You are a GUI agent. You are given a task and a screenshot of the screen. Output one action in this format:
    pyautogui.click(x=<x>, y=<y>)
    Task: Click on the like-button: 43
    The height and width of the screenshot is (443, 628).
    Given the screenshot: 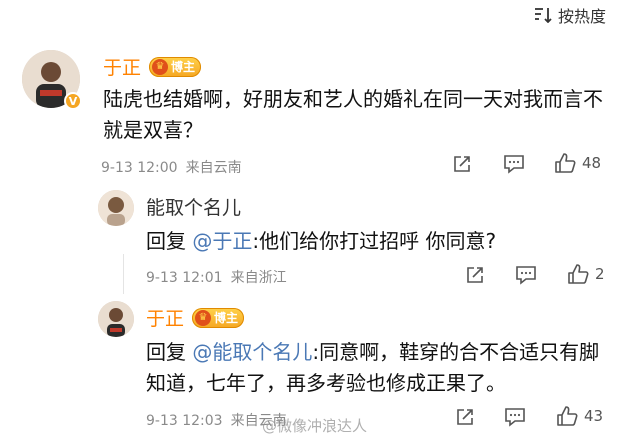 What is the action you would take?
    pyautogui.click(x=579, y=416)
    